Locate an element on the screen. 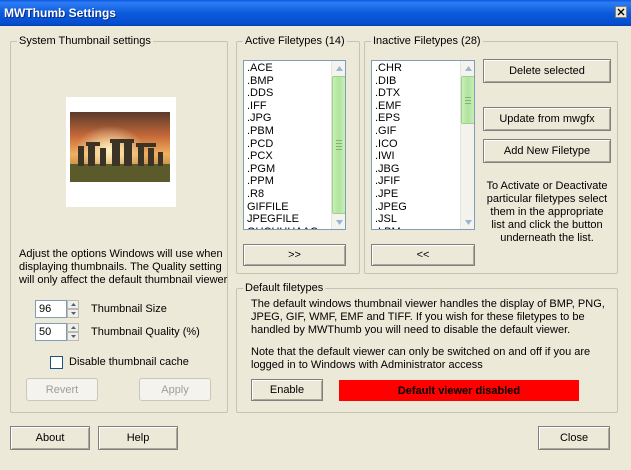  close-window-button is located at coordinates (621, 12).